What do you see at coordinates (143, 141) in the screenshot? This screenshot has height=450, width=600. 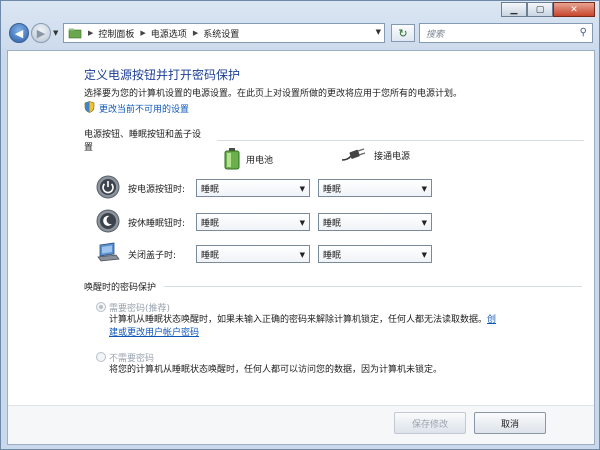 I see `power-section-label: 电源按钮、睡眠按钮和盖子设置` at bounding box center [143, 141].